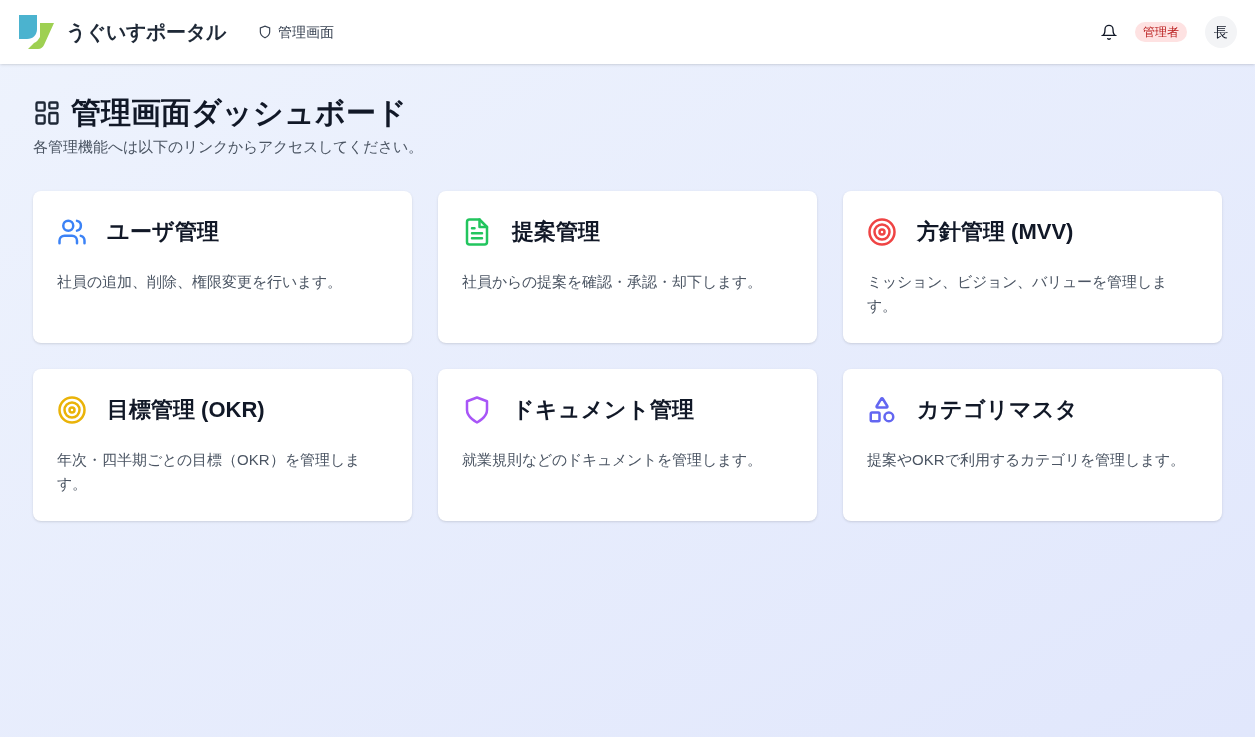  Describe the element at coordinates (612, 460) in the screenshot. I see `card-description: 就業規則などのドキュメントを管理します。` at that location.